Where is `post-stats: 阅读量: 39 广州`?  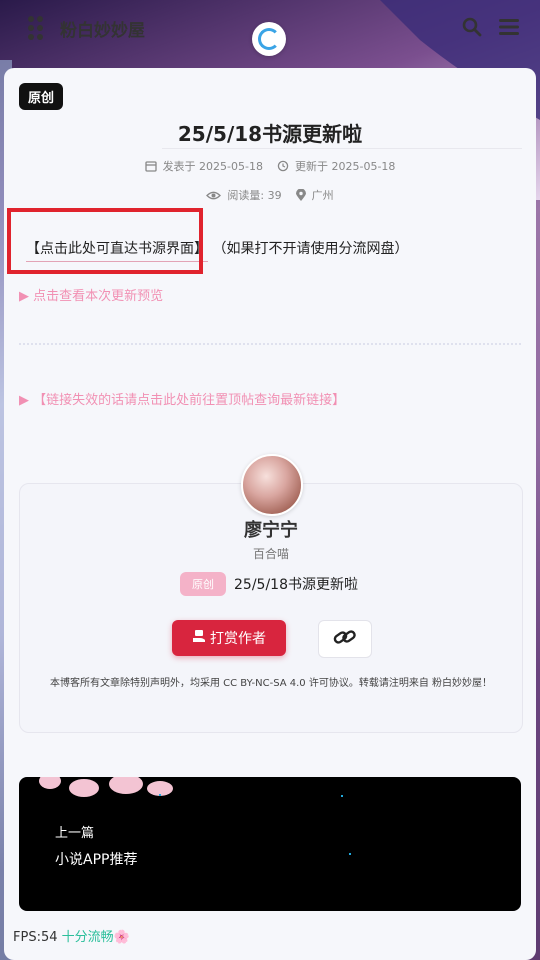
post-stats: 阅读量: 39 广州 is located at coordinates (270, 195).